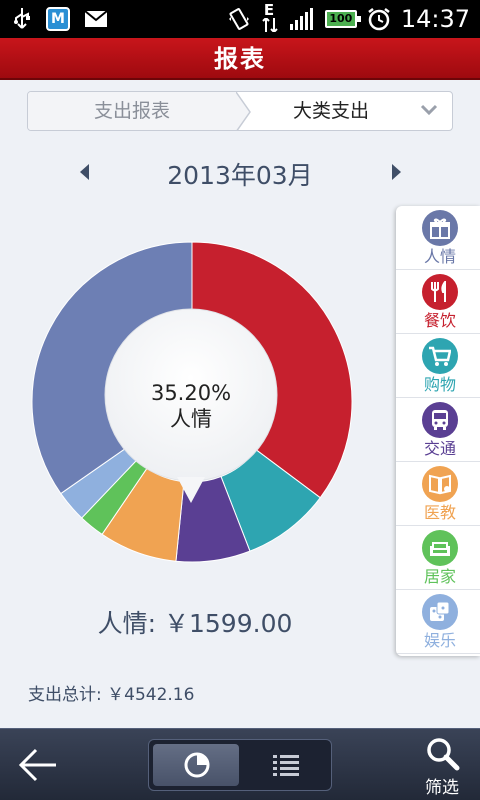  What do you see at coordinates (440, 228) in the screenshot?
I see `gift-icon` at bounding box center [440, 228].